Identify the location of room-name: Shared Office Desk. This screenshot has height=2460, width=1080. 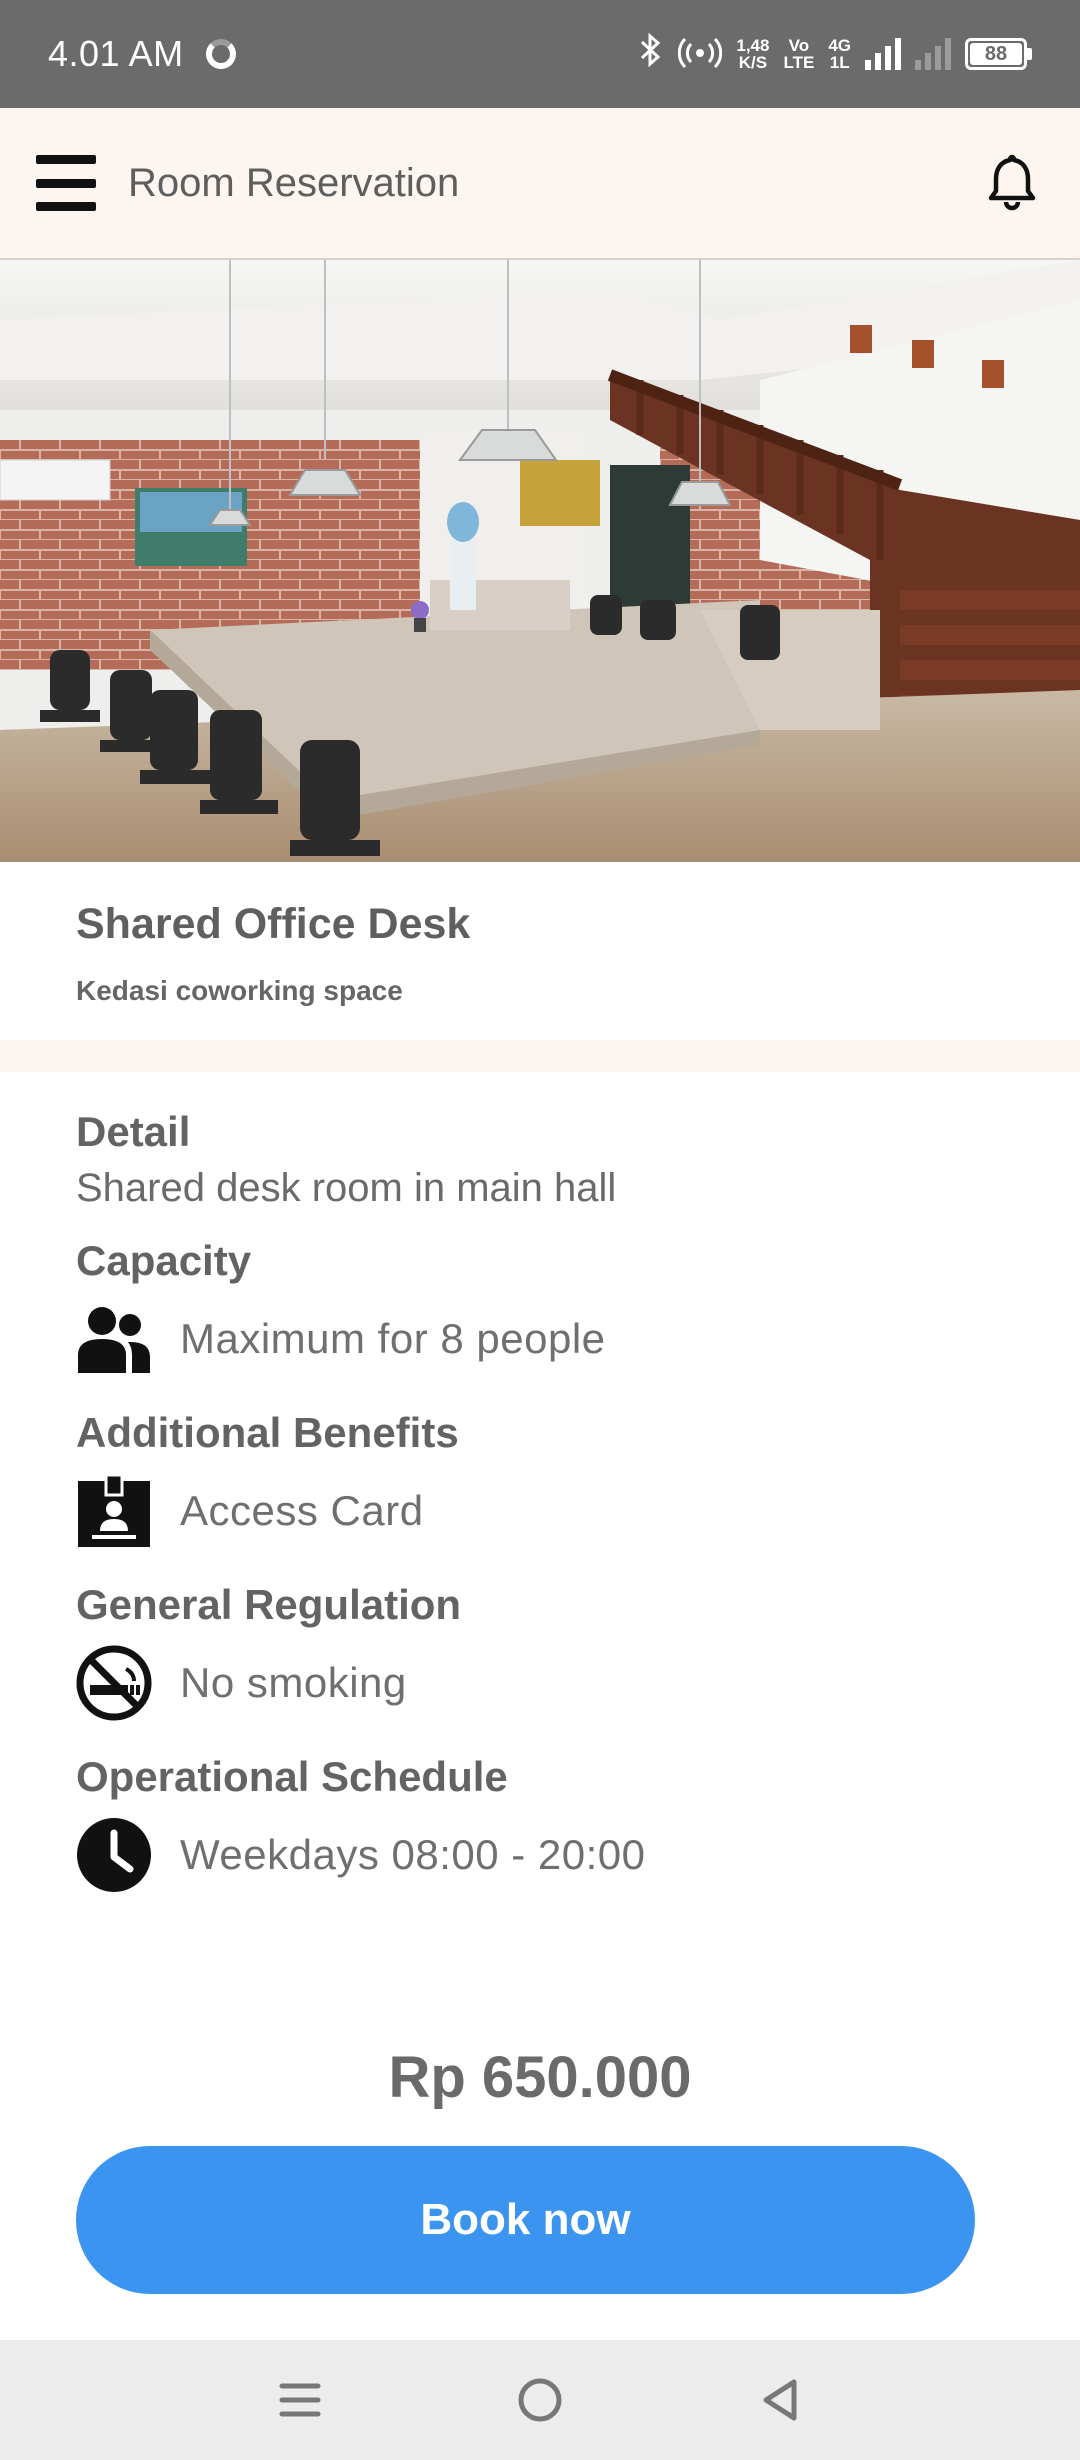
(273, 924).